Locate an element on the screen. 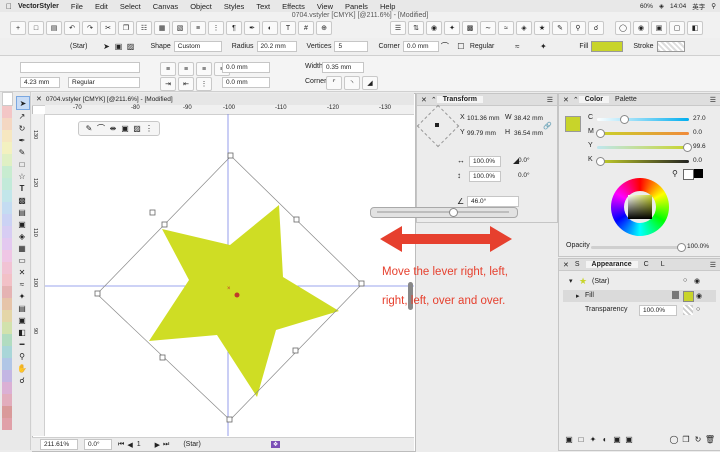 This screenshot has height=452, width=720. expand-star-icon: ▾ is located at coordinates (571, 281).